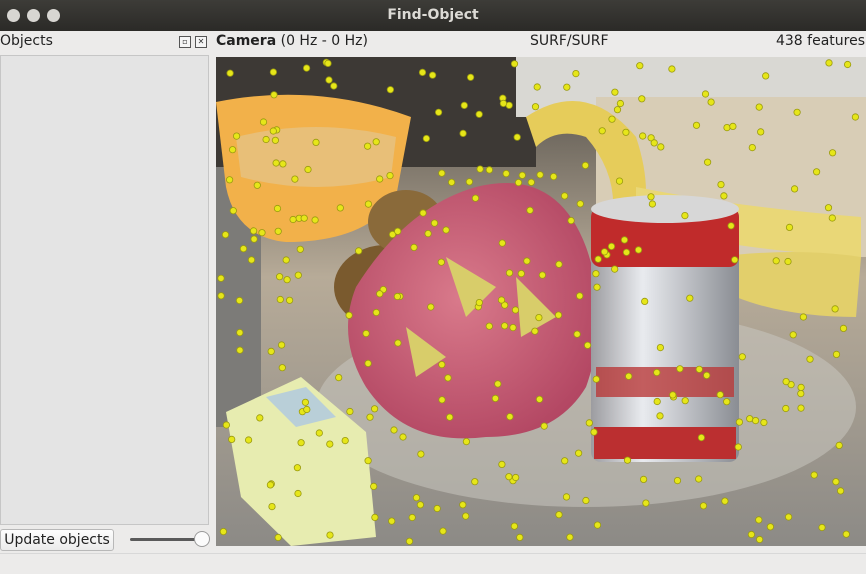 The height and width of the screenshot is (574, 866). What do you see at coordinates (26, 41) in the screenshot?
I see `objects-dock-title: Objects` at bounding box center [26, 41].